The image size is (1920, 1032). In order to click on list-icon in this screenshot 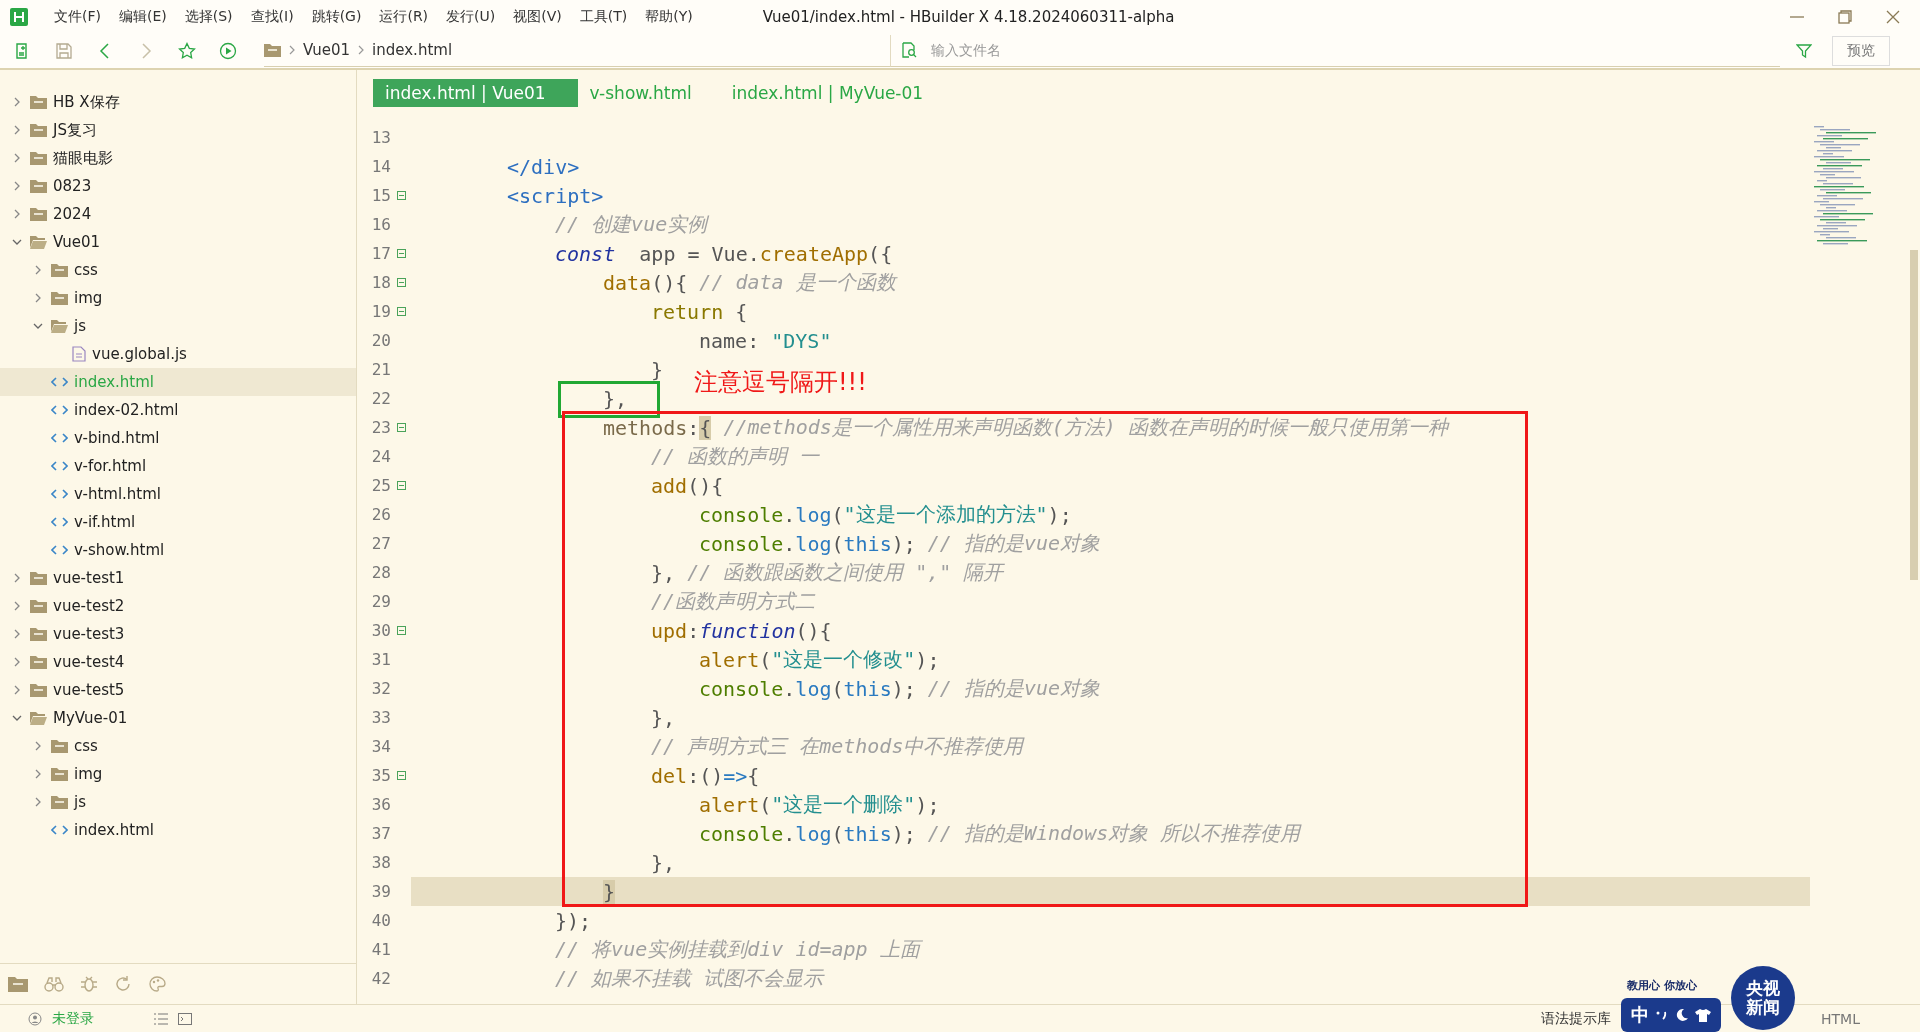, I will do `click(161, 1018)`.